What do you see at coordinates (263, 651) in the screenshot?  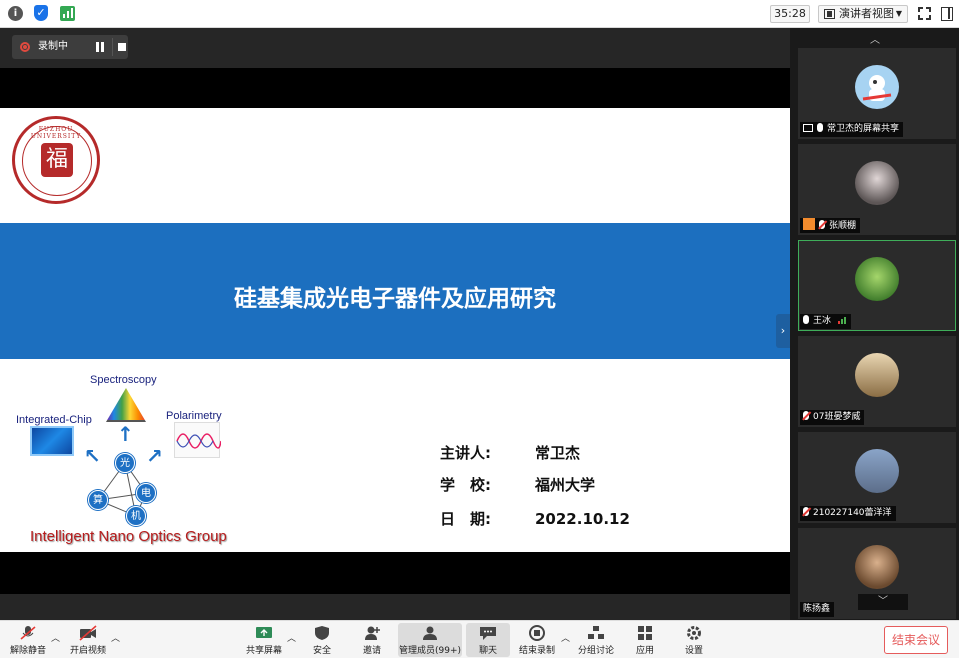 I see `share-screen-label: 共享屏幕` at bounding box center [263, 651].